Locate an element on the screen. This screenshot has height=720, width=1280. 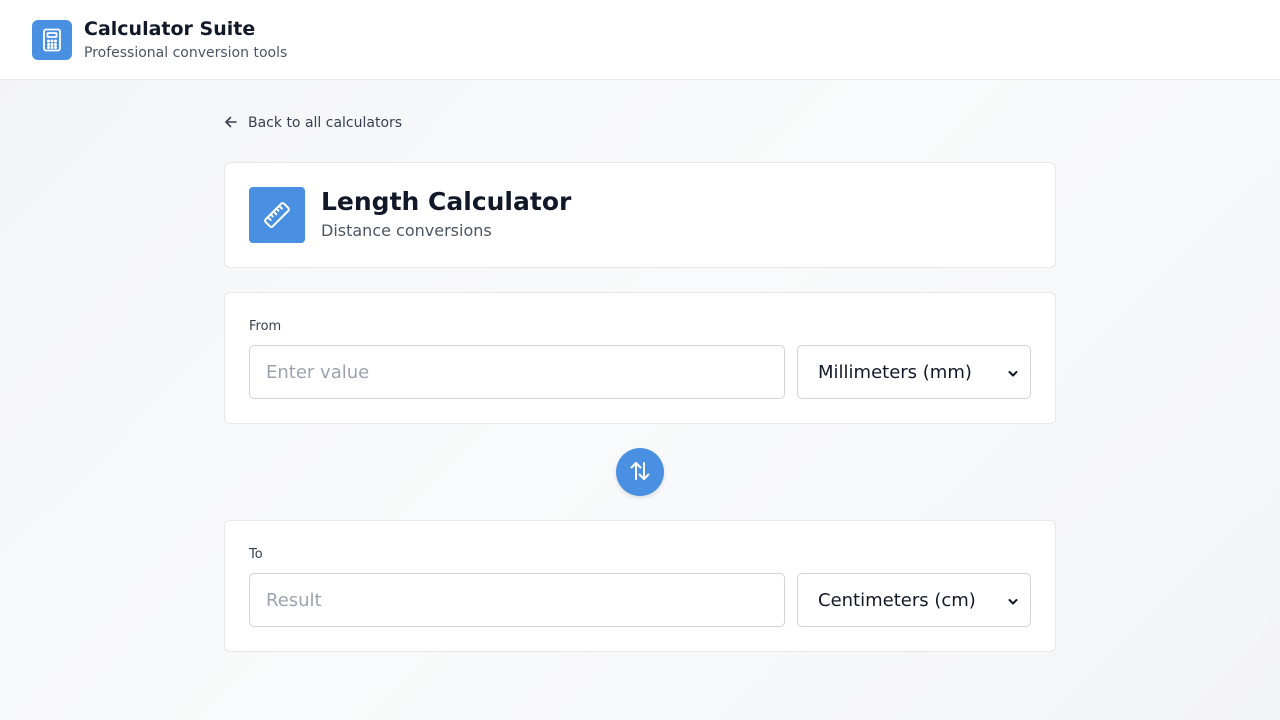
result-output-field is located at coordinates (517, 600).